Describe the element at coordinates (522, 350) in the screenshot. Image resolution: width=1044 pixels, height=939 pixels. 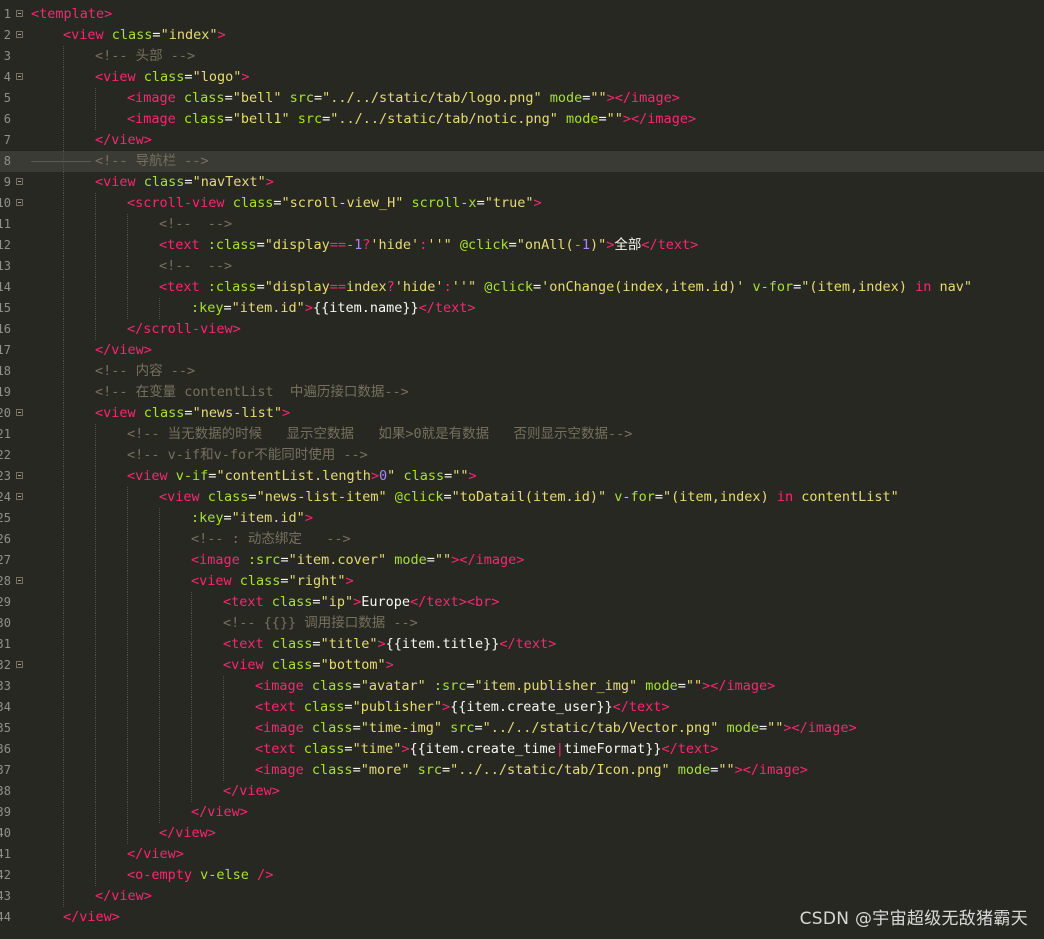
I see `code-line: 17 </view>` at that location.